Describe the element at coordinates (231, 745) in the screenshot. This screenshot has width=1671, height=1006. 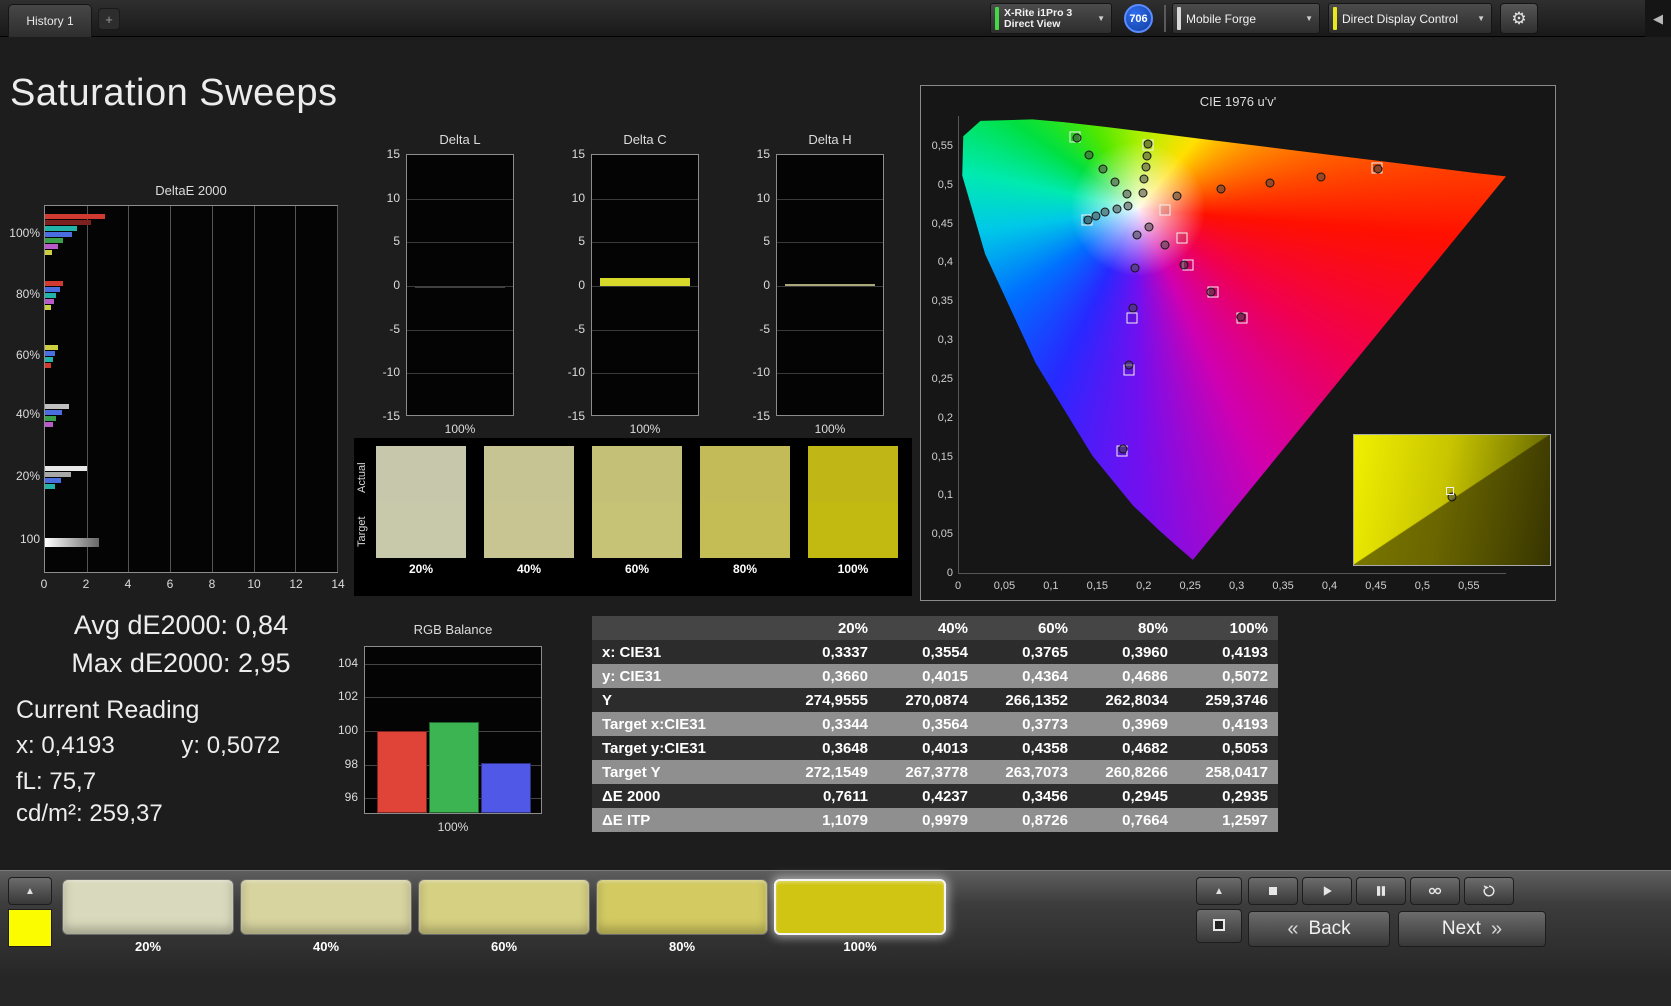
I see `reading-y: y: 0,5072` at that location.